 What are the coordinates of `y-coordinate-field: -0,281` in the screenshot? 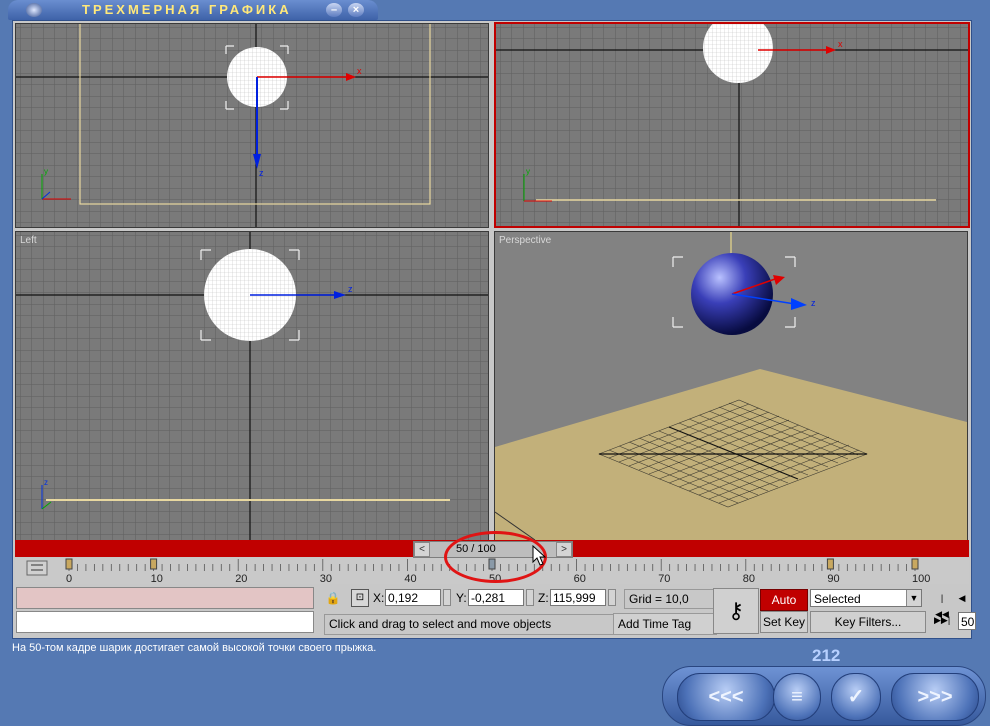 It's located at (496, 597).